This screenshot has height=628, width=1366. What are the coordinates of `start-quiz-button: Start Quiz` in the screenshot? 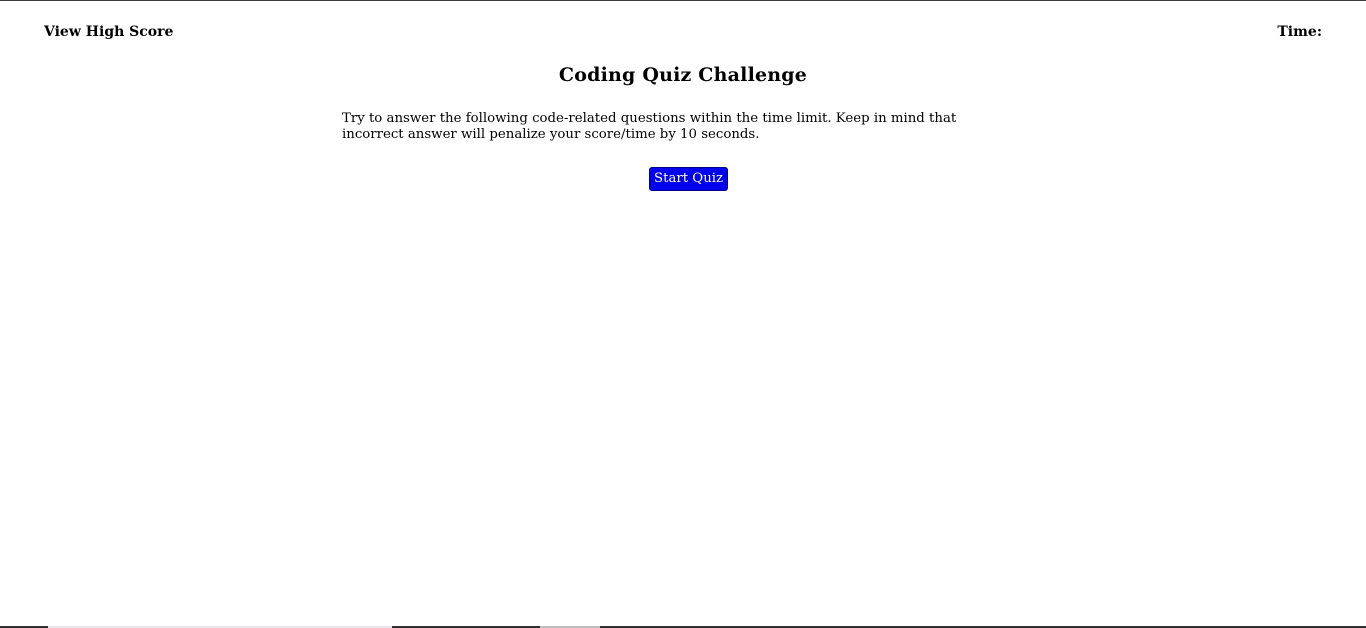 It's located at (689, 179).